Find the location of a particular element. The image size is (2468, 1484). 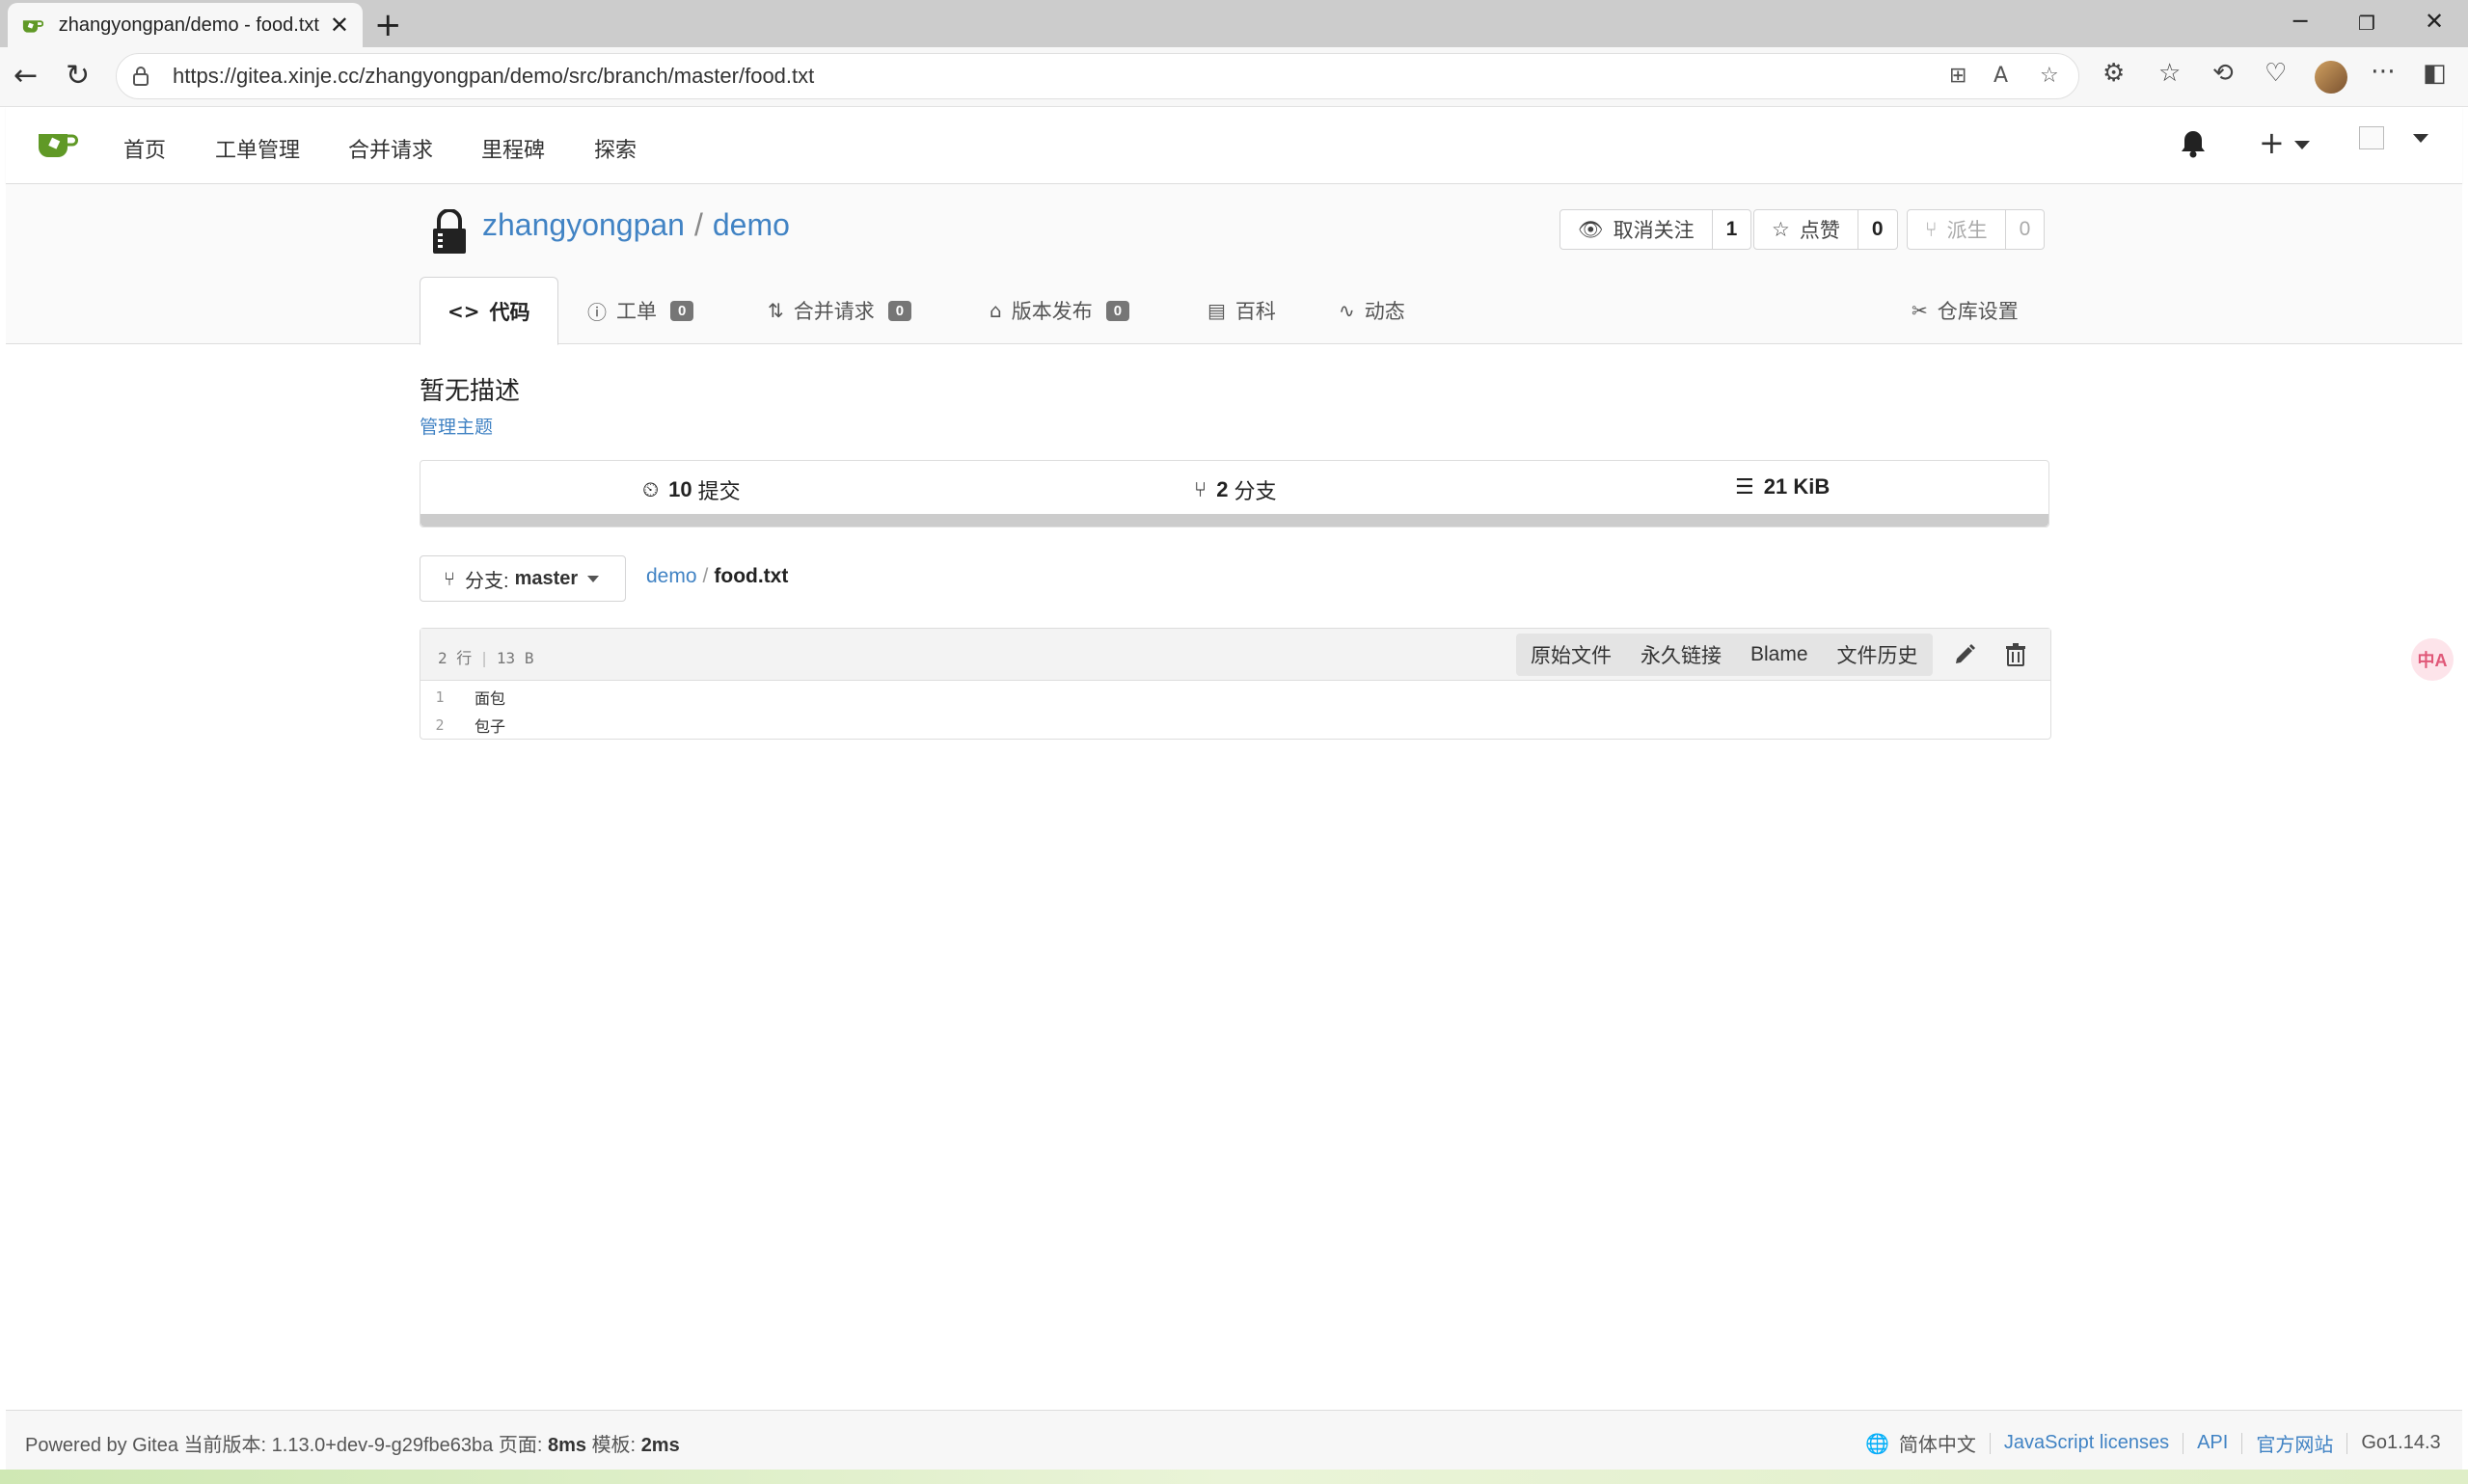

tools-icon: ✂ is located at coordinates (1920, 310).